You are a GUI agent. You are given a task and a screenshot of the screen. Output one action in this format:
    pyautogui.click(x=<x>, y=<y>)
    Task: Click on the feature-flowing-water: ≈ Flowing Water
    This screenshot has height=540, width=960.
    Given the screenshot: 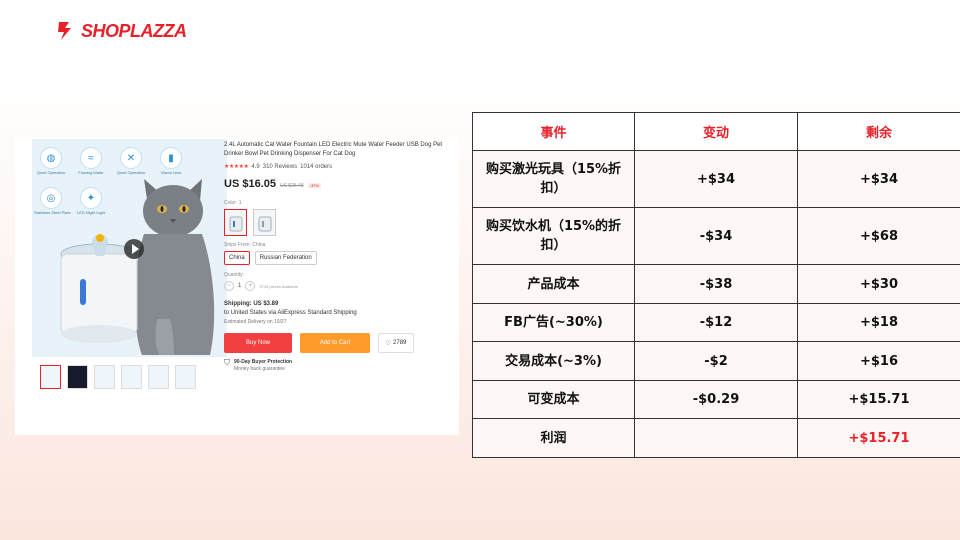 What is the action you would take?
    pyautogui.click(x=91, y=161)
    